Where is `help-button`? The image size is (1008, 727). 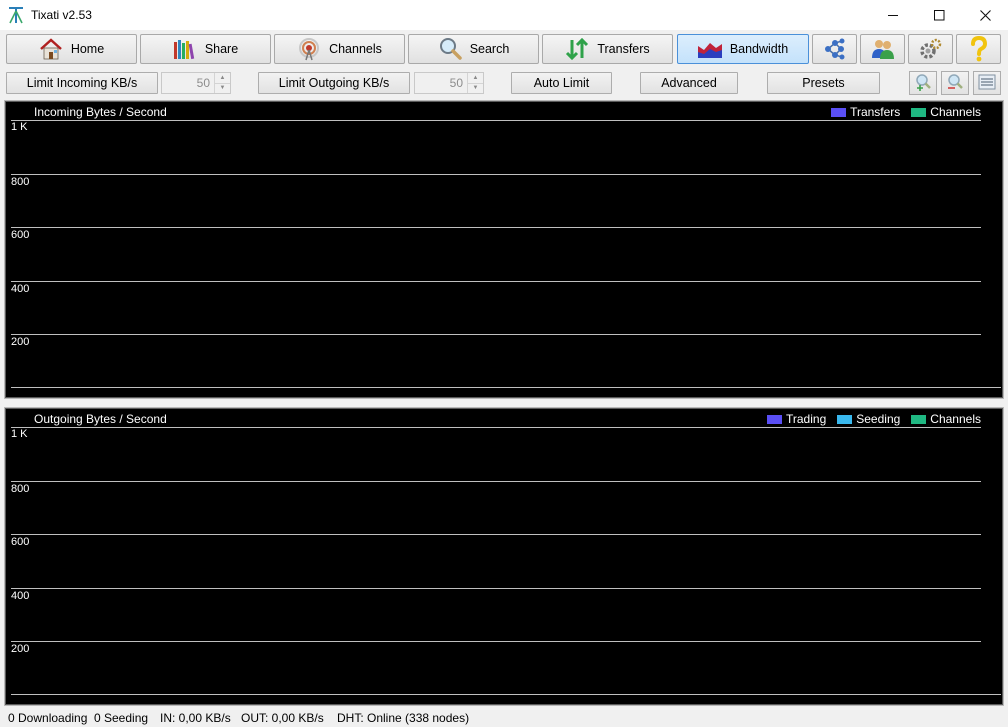 help-button is located at coordinates (978, 49).